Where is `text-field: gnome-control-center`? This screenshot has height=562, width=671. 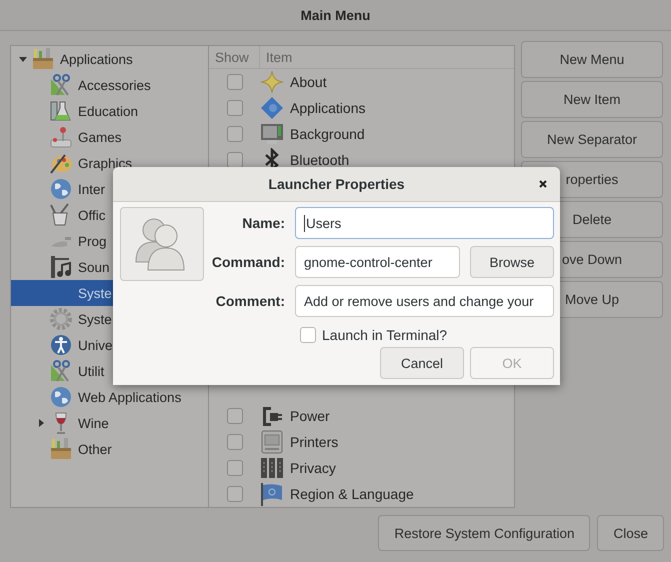 text-field: gnome-control-center is located at coordinates (377, 262).